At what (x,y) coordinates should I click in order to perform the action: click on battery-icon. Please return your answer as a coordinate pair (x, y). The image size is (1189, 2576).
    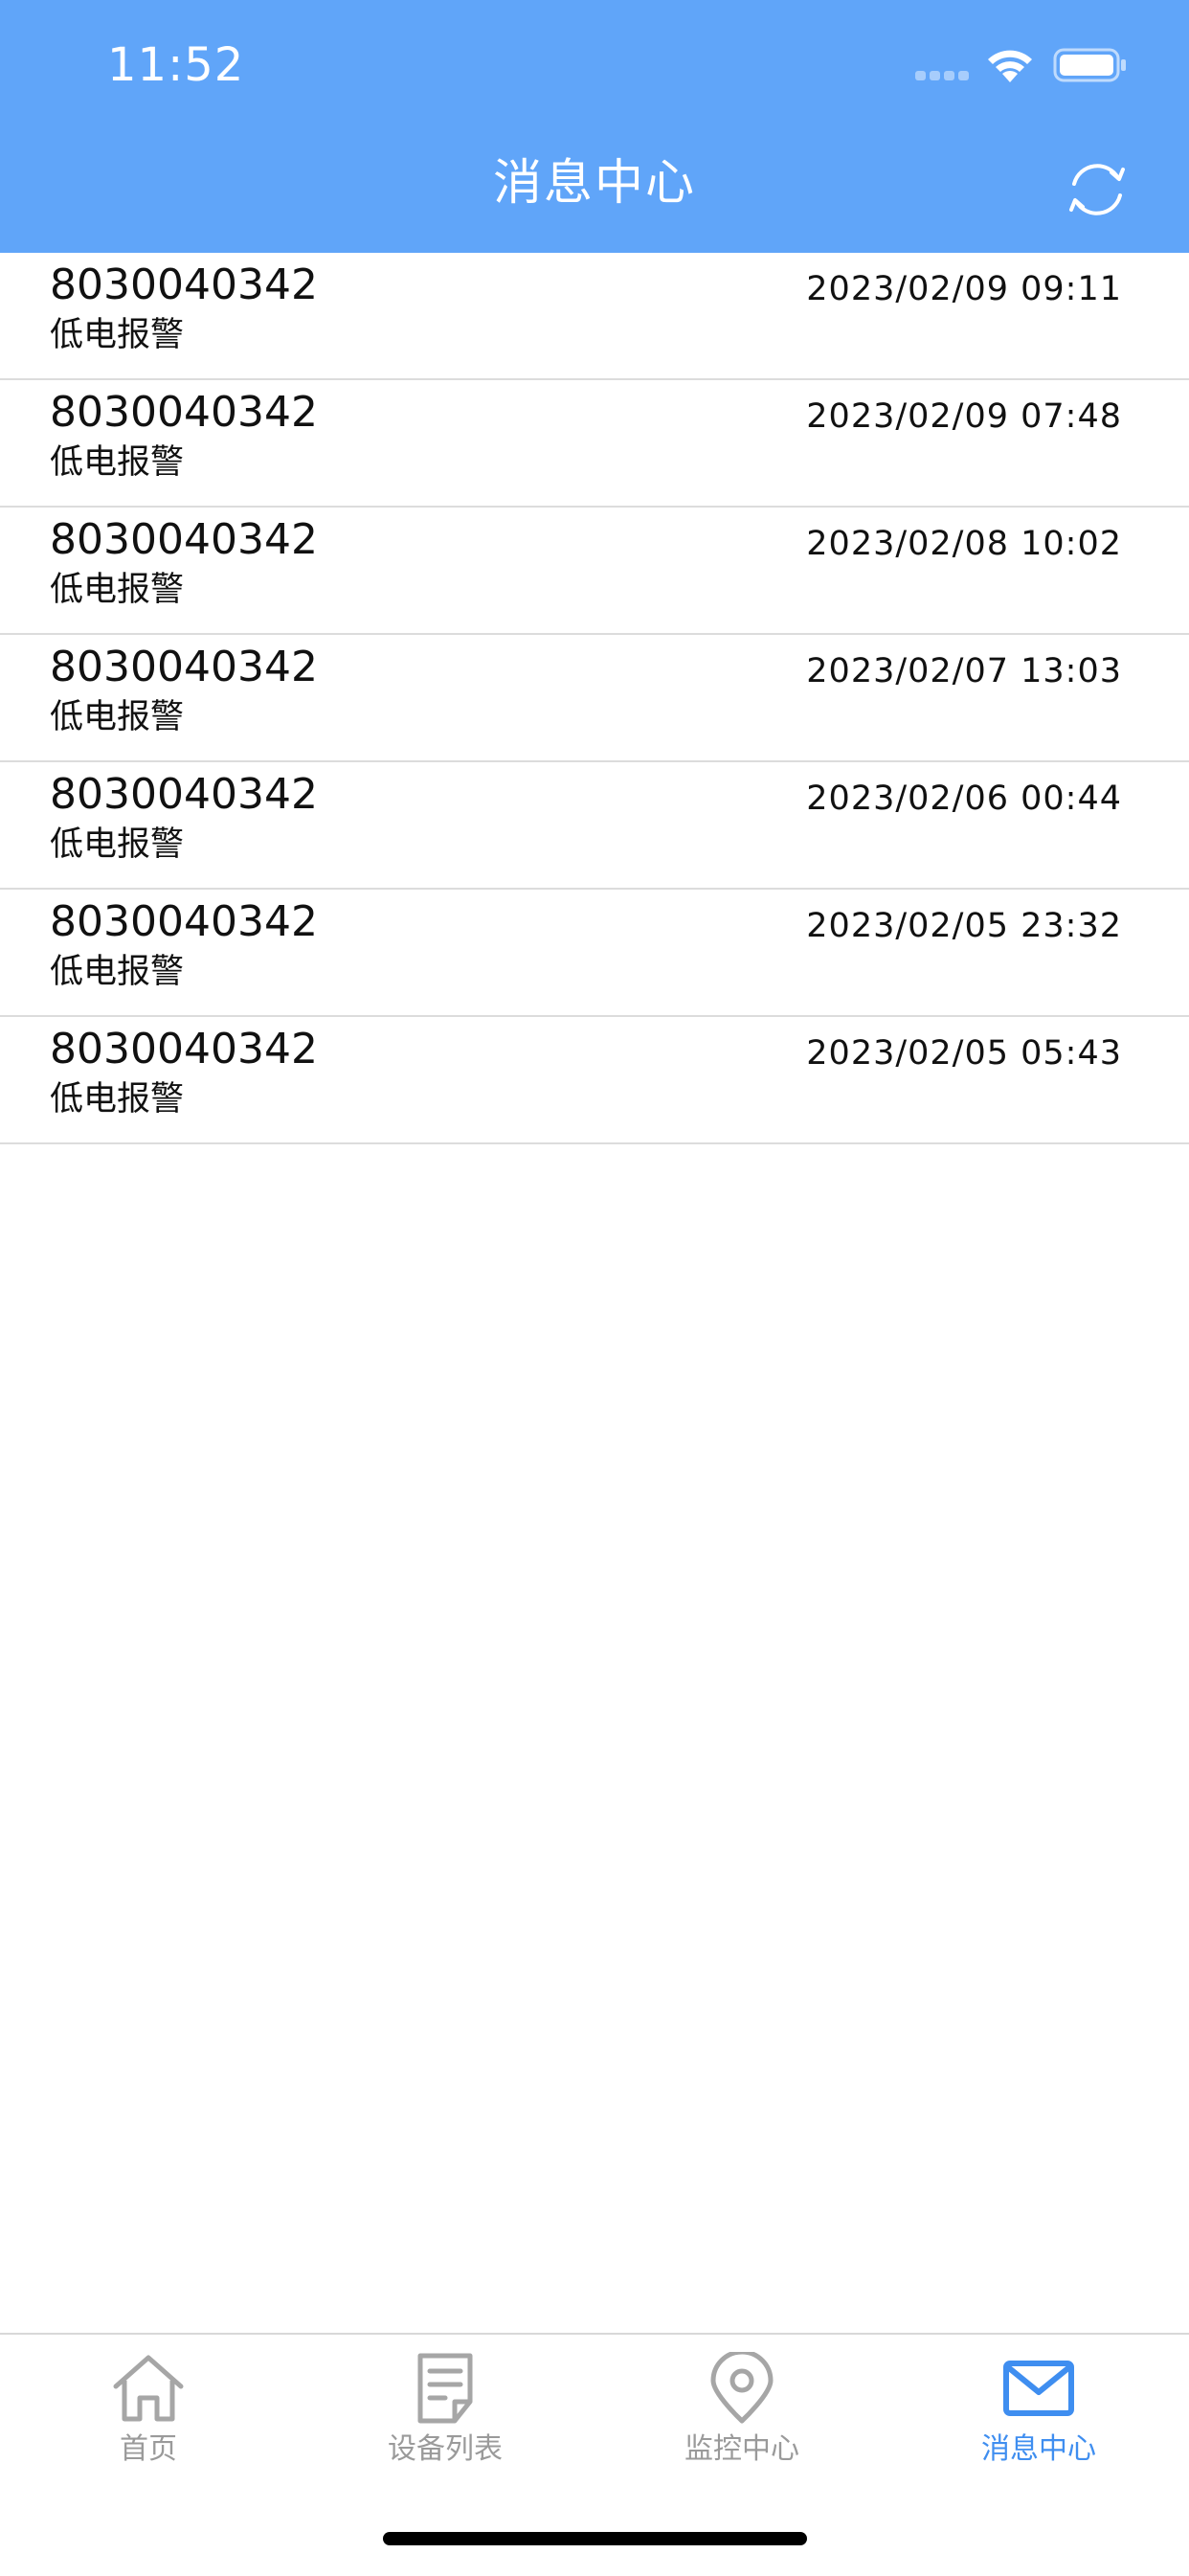
    Looking at the image, I should click on (1089, 65).